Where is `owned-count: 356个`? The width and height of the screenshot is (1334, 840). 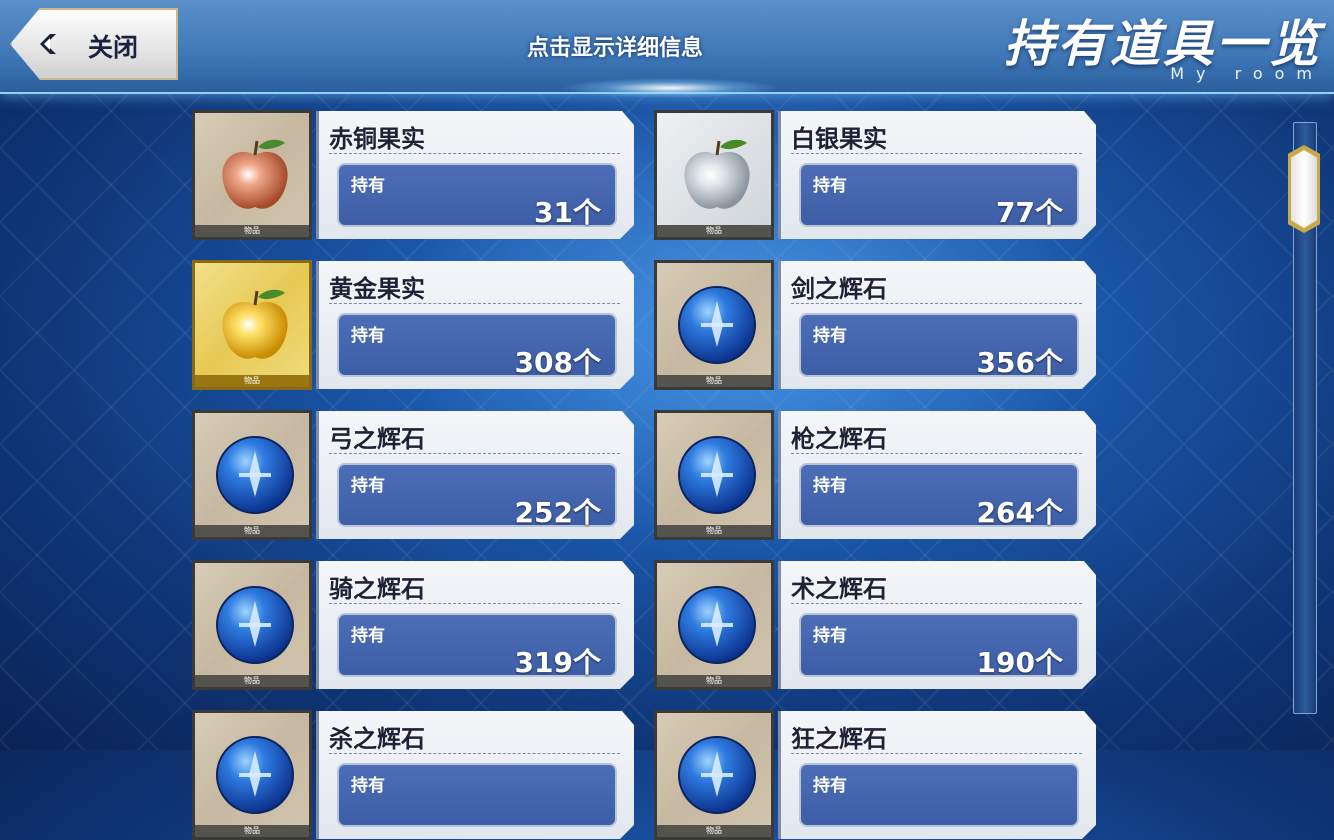
owned-count: 356个 is located at coordinates (1019, 362).